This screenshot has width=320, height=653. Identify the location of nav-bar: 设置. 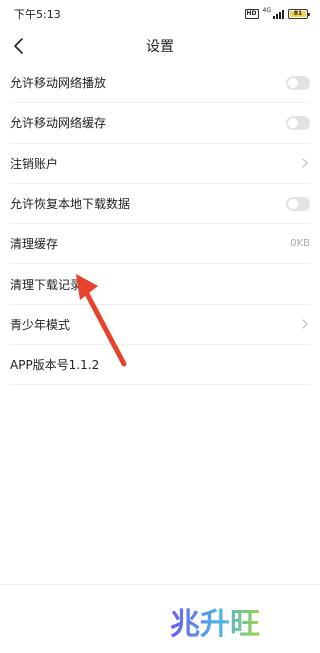
(160, 46).